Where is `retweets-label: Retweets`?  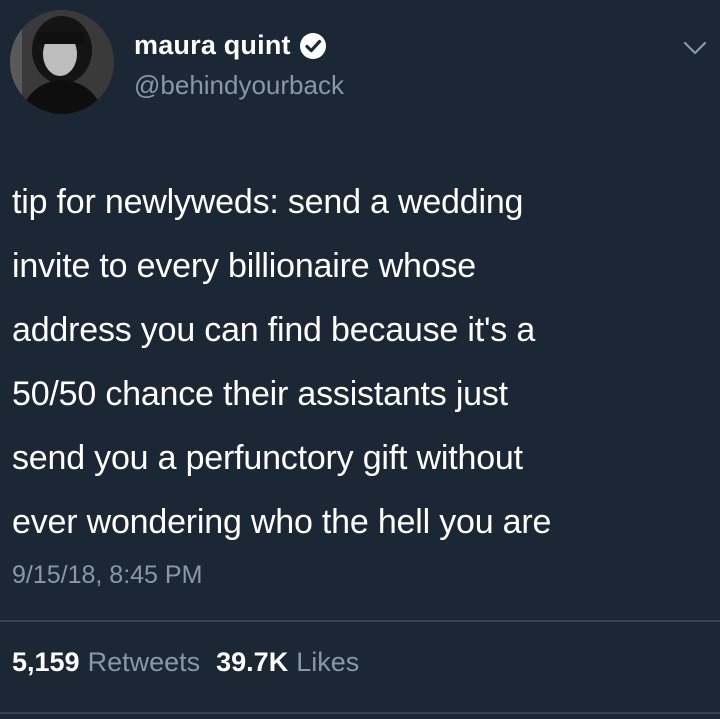
retweets-label: Retweets is located at coordinates (144, 662).